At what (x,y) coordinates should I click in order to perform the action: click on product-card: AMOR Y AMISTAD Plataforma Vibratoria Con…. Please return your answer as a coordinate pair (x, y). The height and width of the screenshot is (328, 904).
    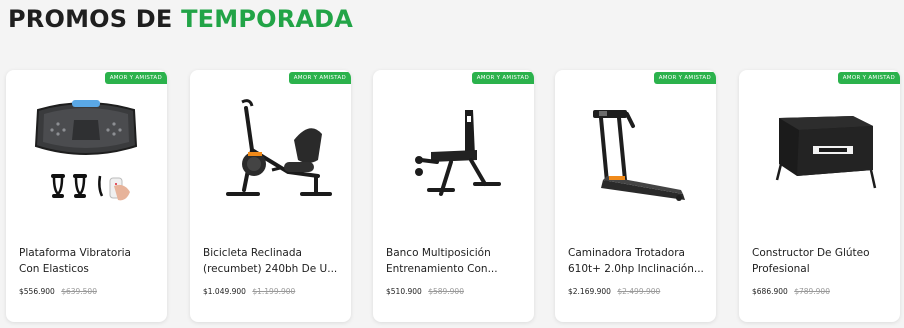
    Looking at the image, I should click on (86, 196).